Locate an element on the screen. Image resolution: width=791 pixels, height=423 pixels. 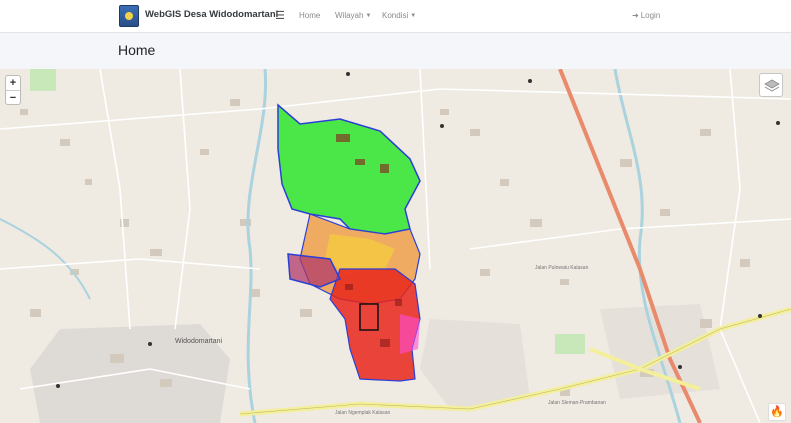
login-link: ➜ Login is located at coordinates (646, 15).